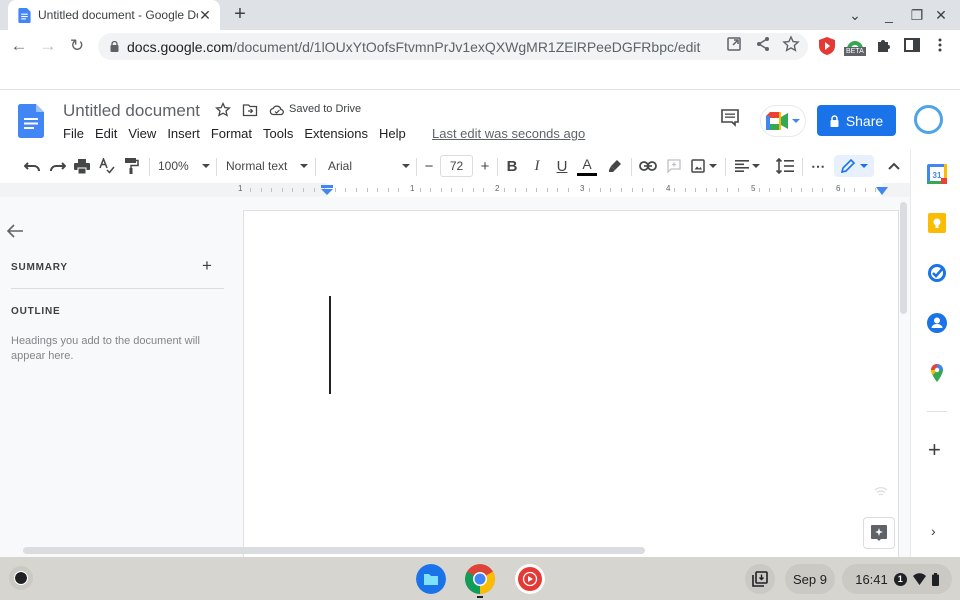 The width and height of the screenshot is (960, 600). What do you see at coordinates (791, 44) in the screenshot?
I see `bookmark-star-icon` at bounding box center [791, 44].